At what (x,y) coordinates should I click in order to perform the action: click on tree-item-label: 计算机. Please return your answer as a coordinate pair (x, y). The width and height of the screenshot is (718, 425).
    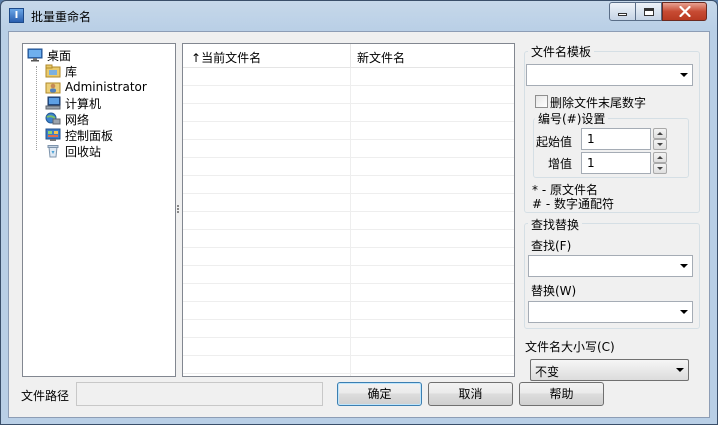
    Looking at the image, I should click on (83, 103).